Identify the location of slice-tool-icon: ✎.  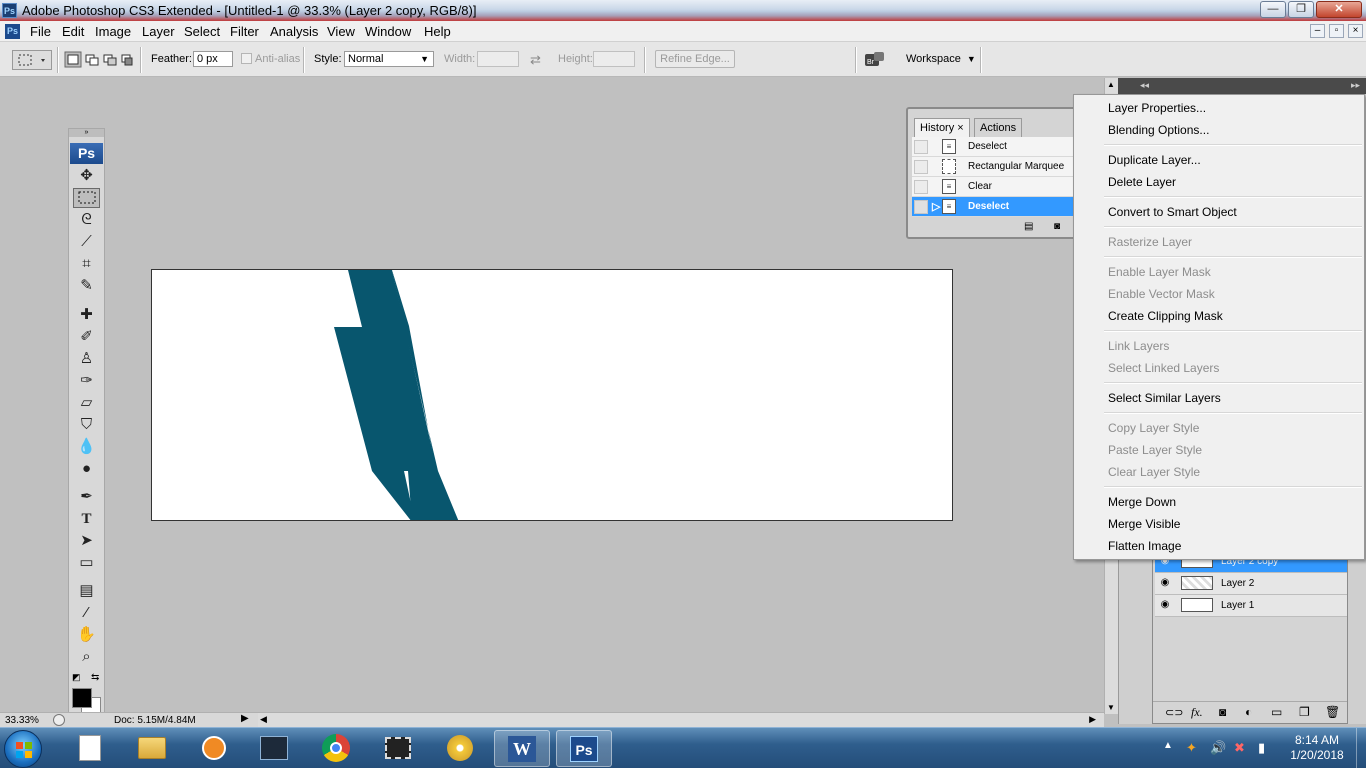
(86, 286).